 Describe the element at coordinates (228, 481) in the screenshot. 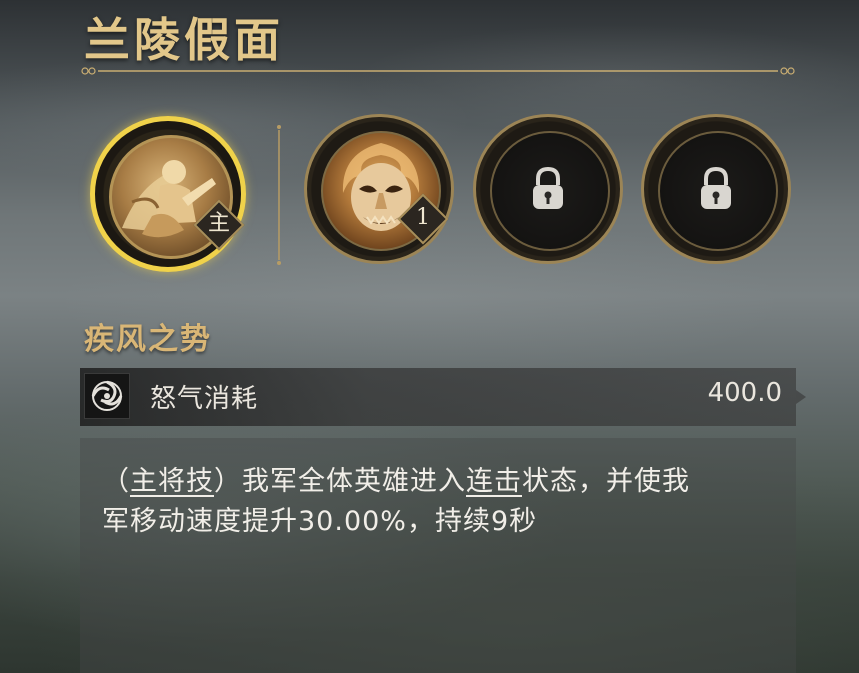

I see `desc-close-paren: ）` at that location.